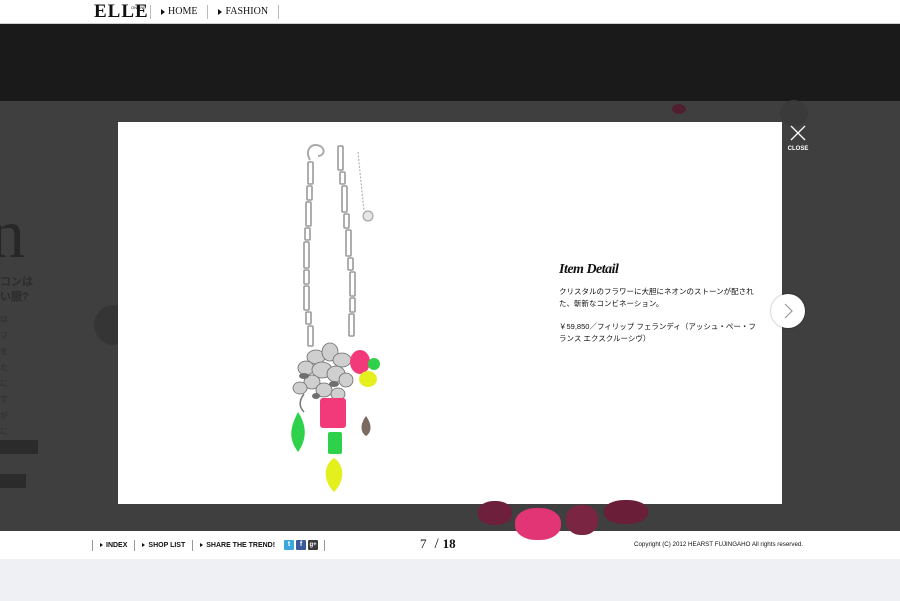 The width and height of the screenshot is (900, 601). I want to click on share-label: SHARE THE TREND!, so click(241, 545).